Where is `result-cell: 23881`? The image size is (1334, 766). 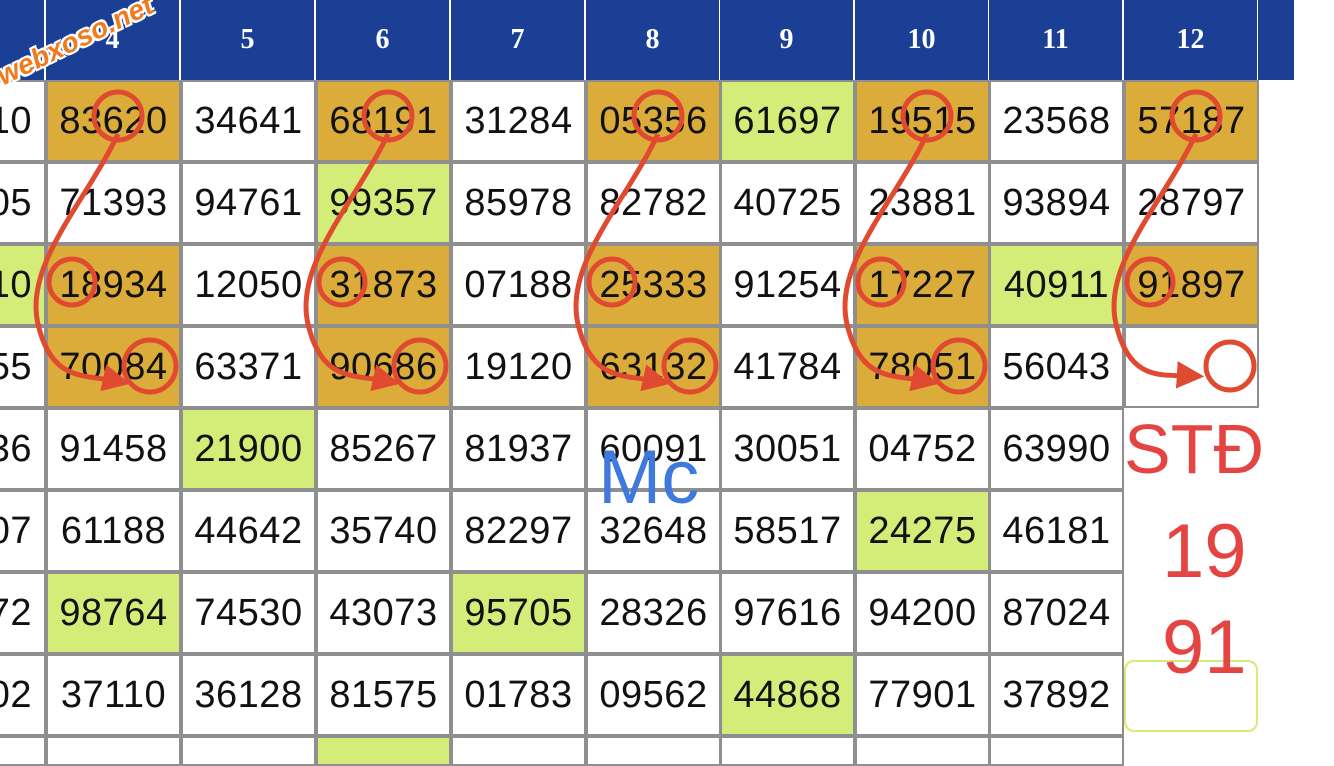
result-cell: 23881 is located at coordinates (922, 203).